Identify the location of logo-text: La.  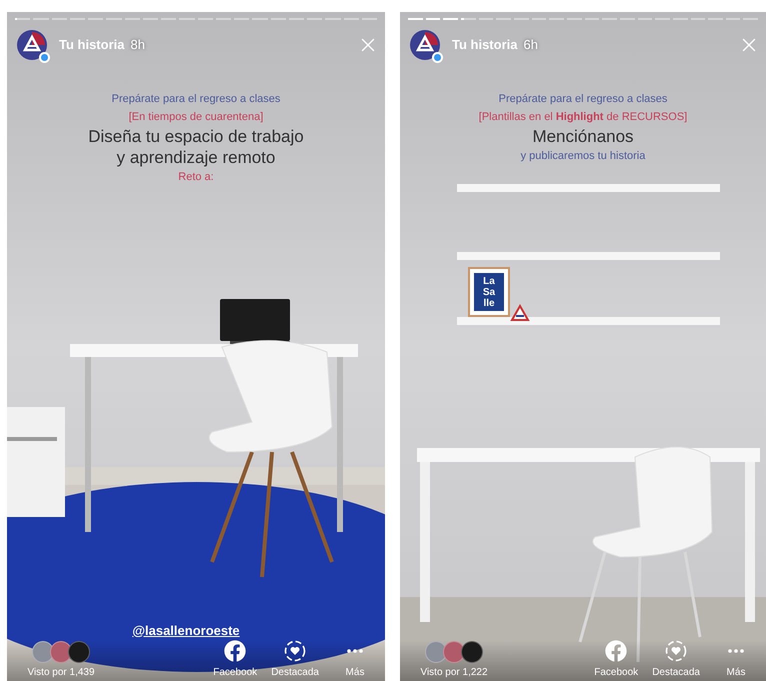
(489, 281).